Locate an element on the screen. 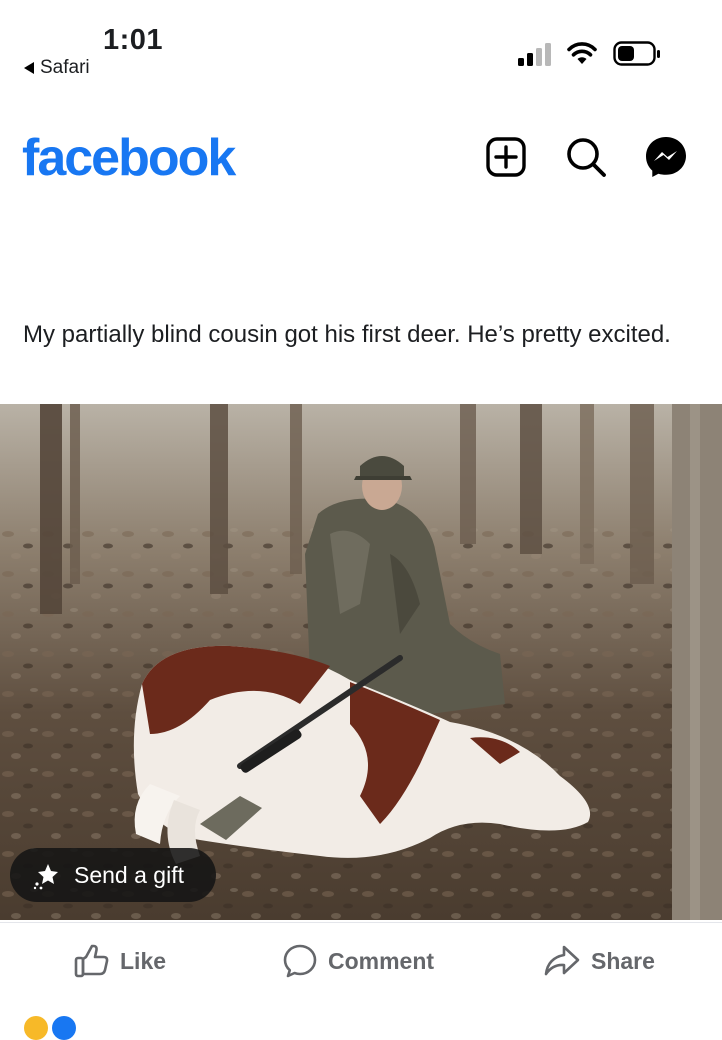 The width and height of the screenshot is (722, 1040). share-label: Share is located at coordinates (623, 960).